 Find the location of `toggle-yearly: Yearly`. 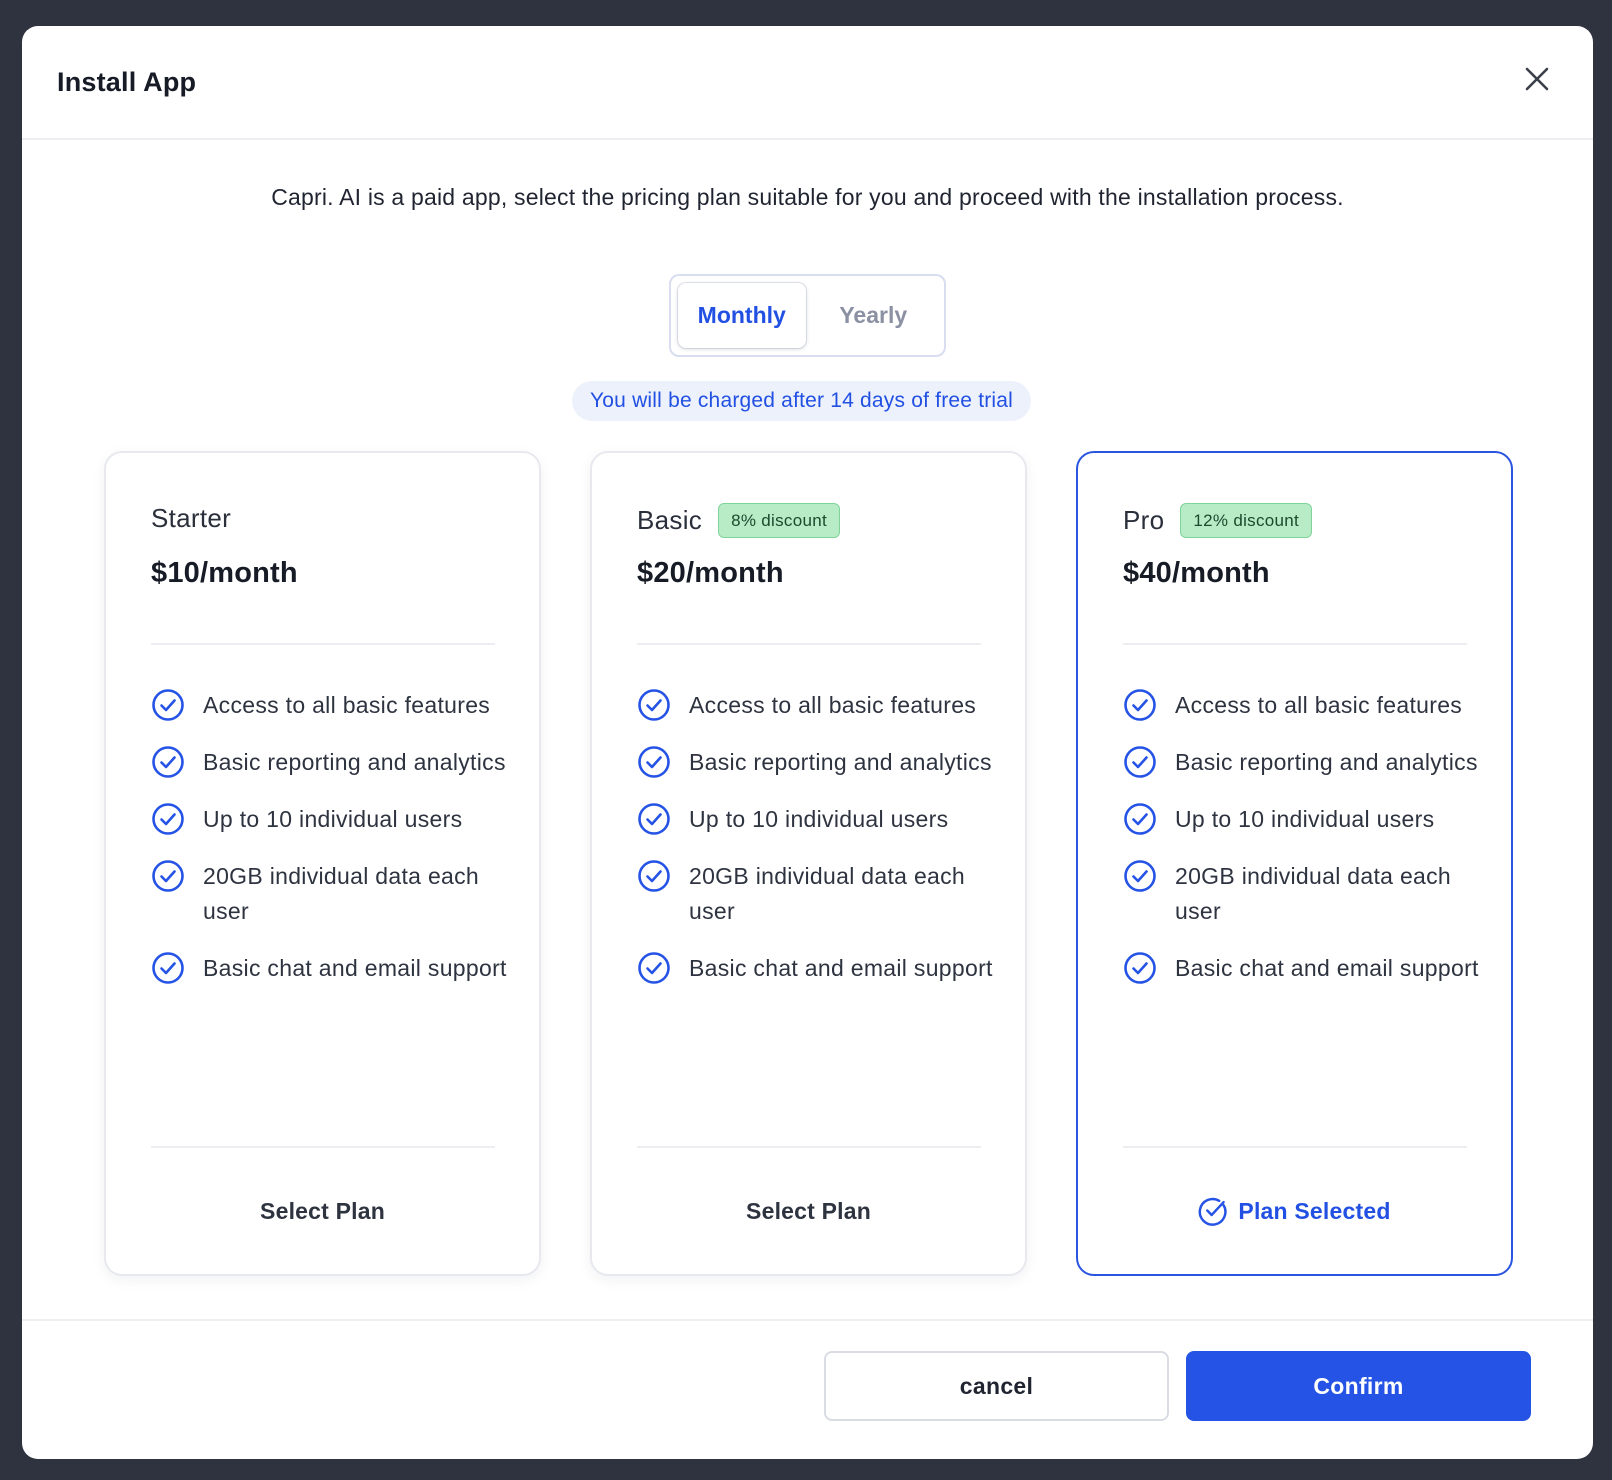

toggle-yearly: Yearly is located at coordinates (874, 315).